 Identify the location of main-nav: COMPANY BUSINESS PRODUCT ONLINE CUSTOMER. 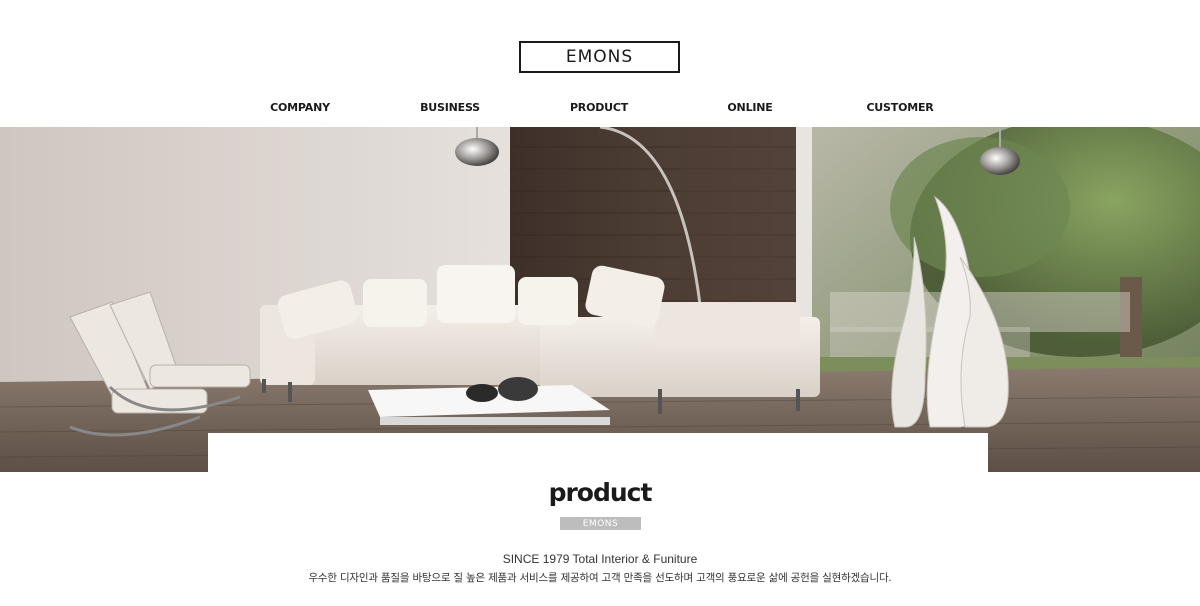
(600, 109).